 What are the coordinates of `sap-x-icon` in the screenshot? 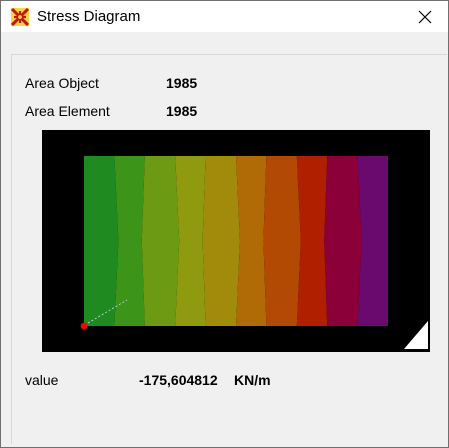 It's located at (20, 17).